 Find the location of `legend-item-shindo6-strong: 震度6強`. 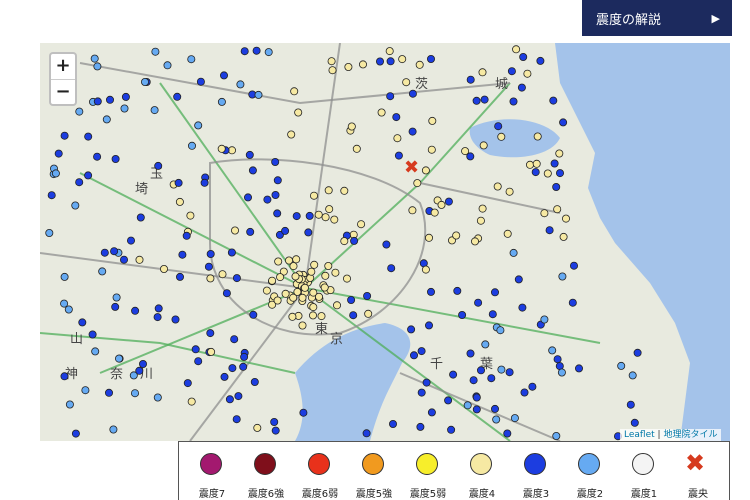

legend-item-shindo6-strong: 震度6強 is located at coordinates (266, 471).